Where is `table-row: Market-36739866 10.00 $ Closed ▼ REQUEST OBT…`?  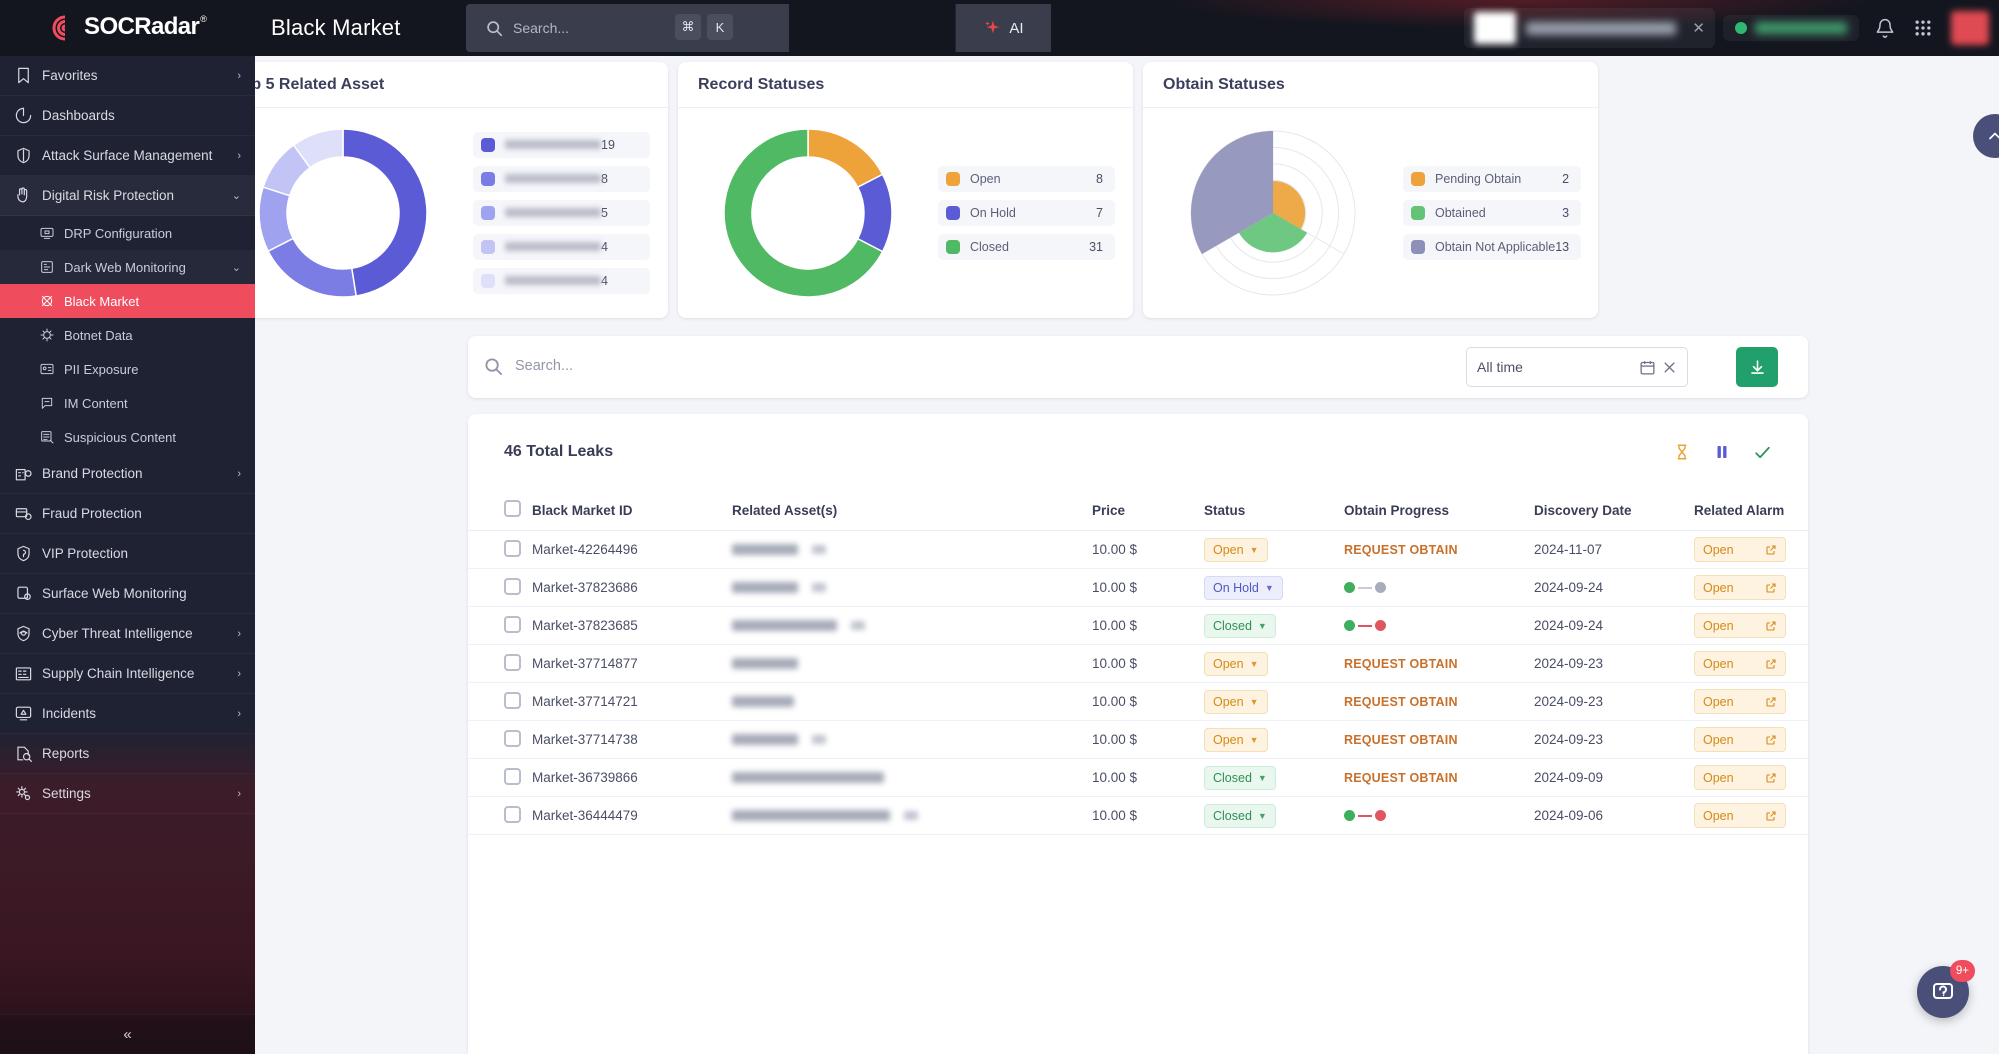 table-row: Market-36739866 10.00 $ Closed ▼ REQUEST OBT… is located at coordinates (1138, 777).